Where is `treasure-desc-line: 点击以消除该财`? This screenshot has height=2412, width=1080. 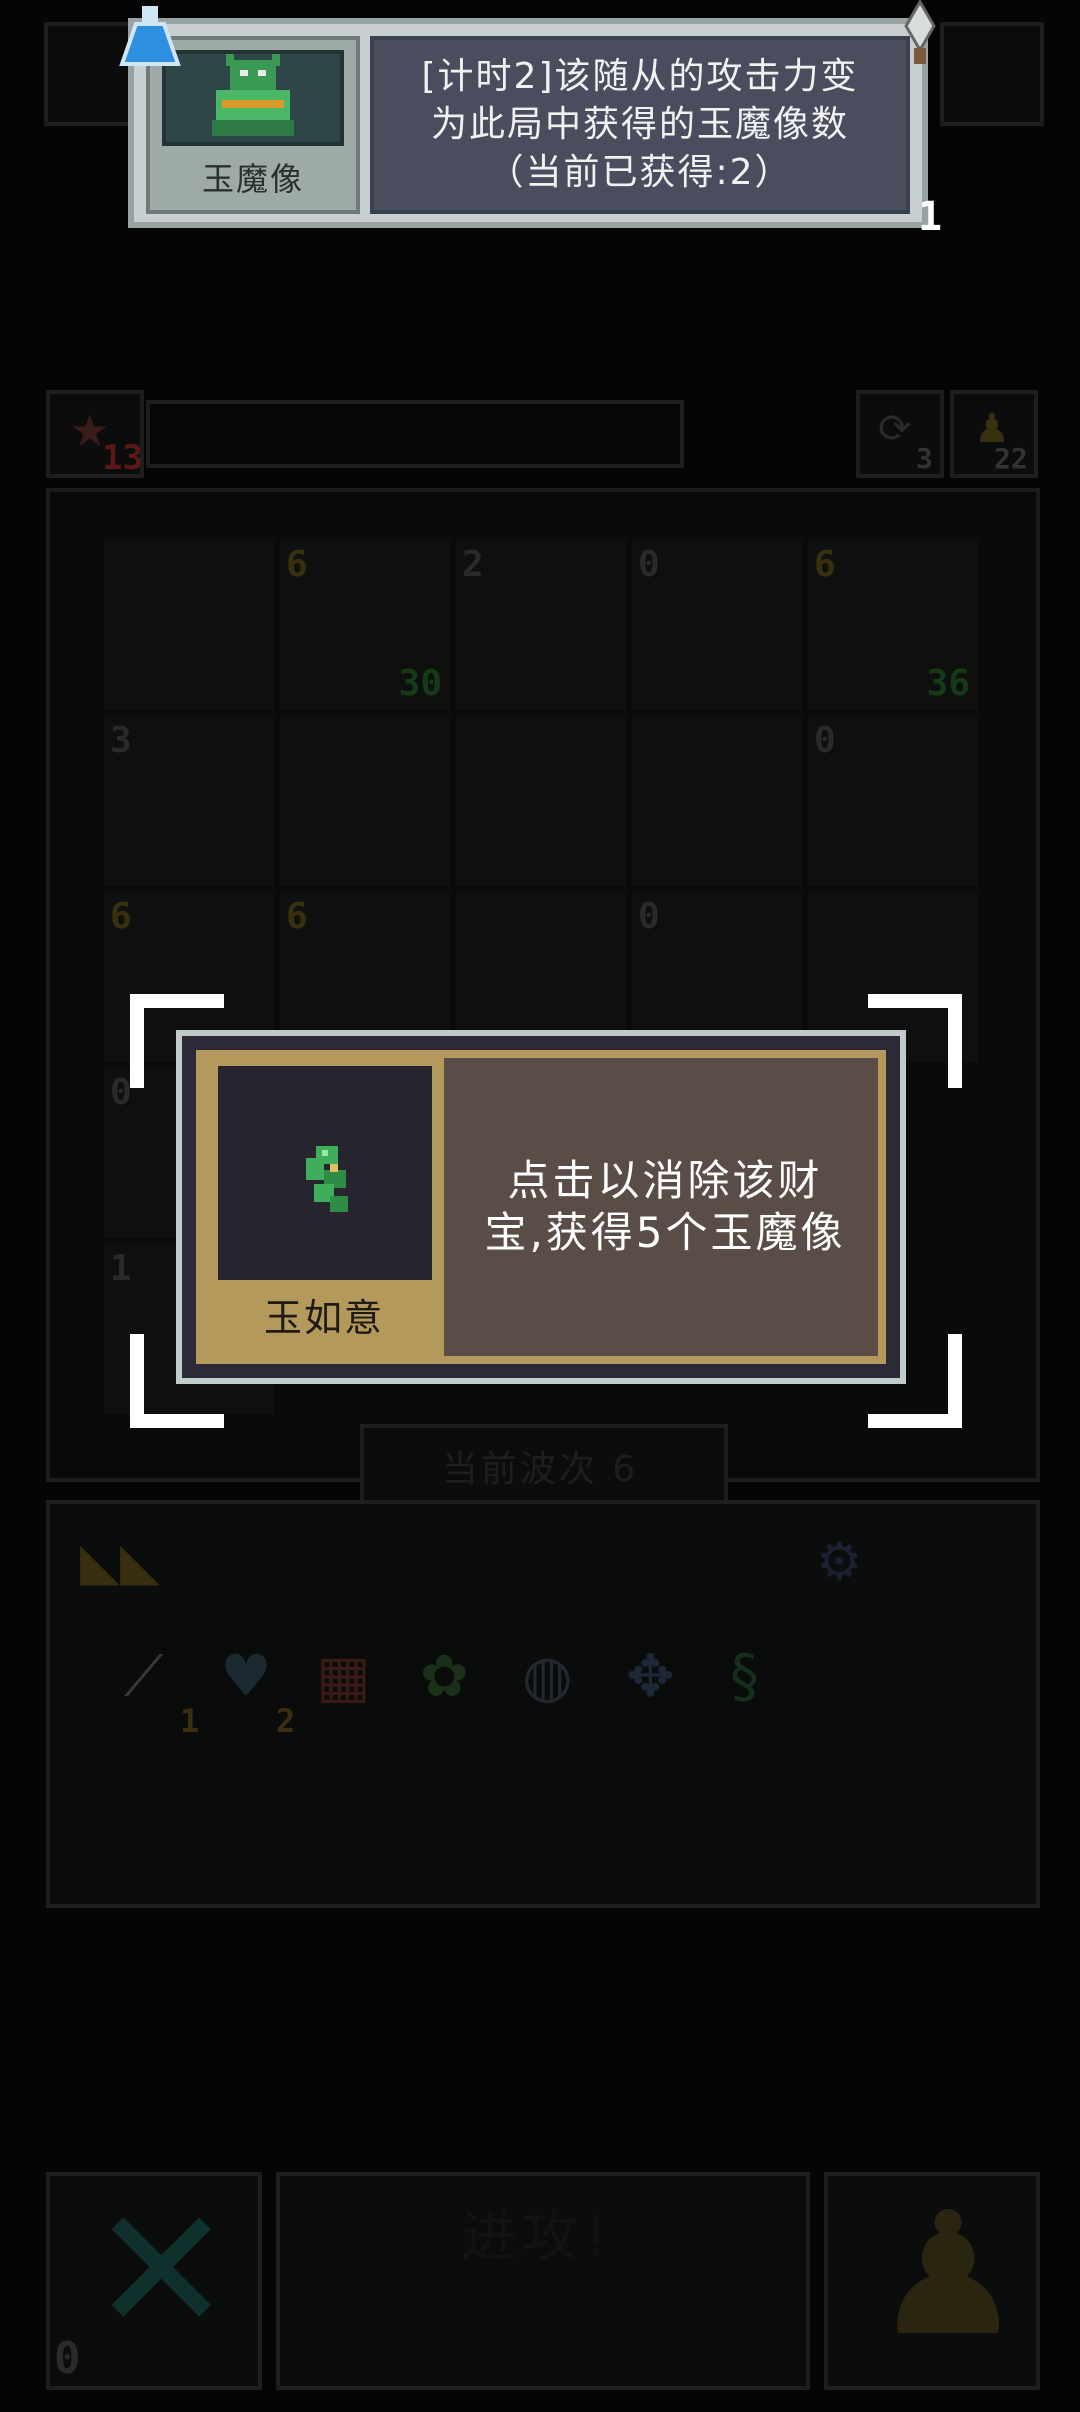
treasure-desc-line: 点击以消除该财 is located at coordinates (665, 1180).